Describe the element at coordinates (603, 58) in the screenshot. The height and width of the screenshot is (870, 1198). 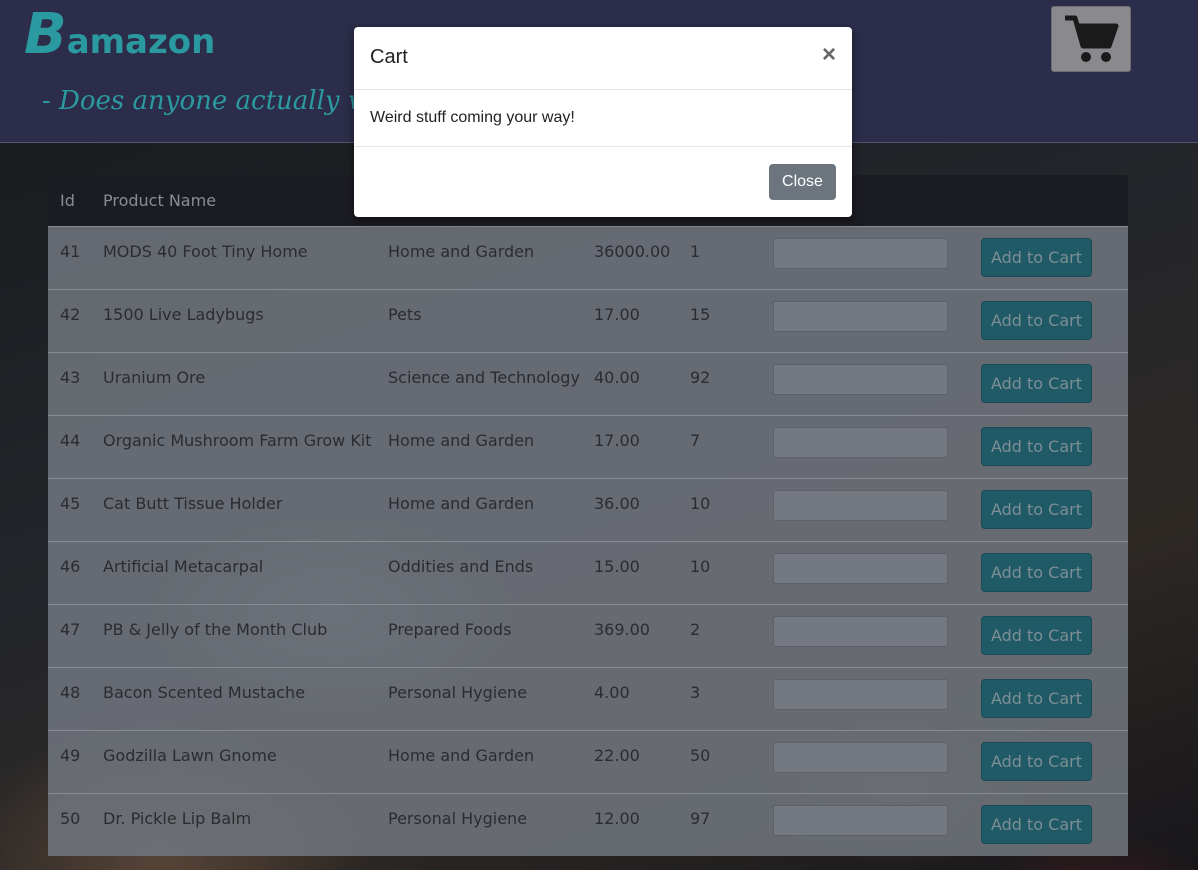
I see `modal-header: Cart ×` at that location.